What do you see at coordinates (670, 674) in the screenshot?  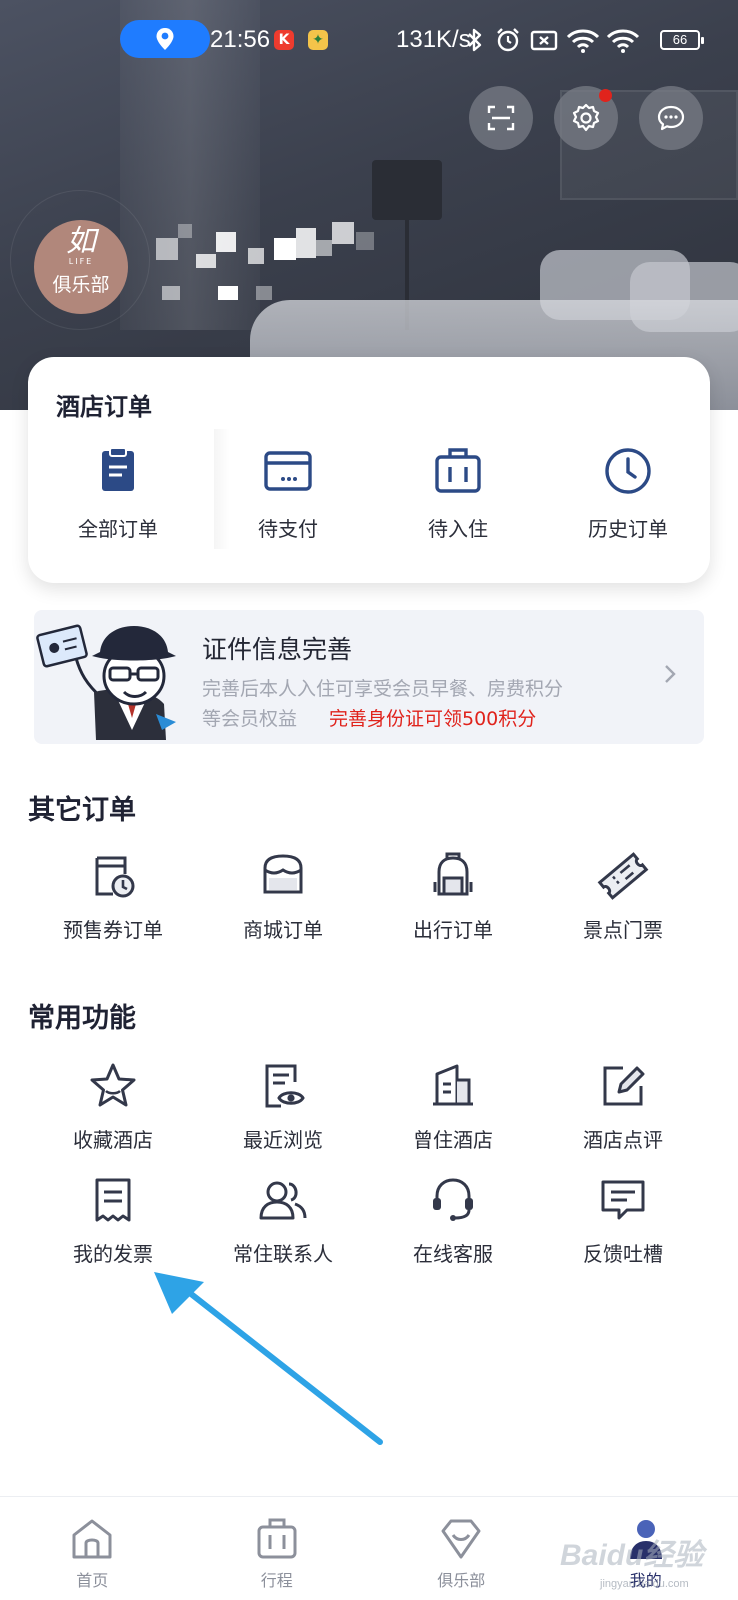 I see `chevron-right-icon` at bounding box center [670, 674].